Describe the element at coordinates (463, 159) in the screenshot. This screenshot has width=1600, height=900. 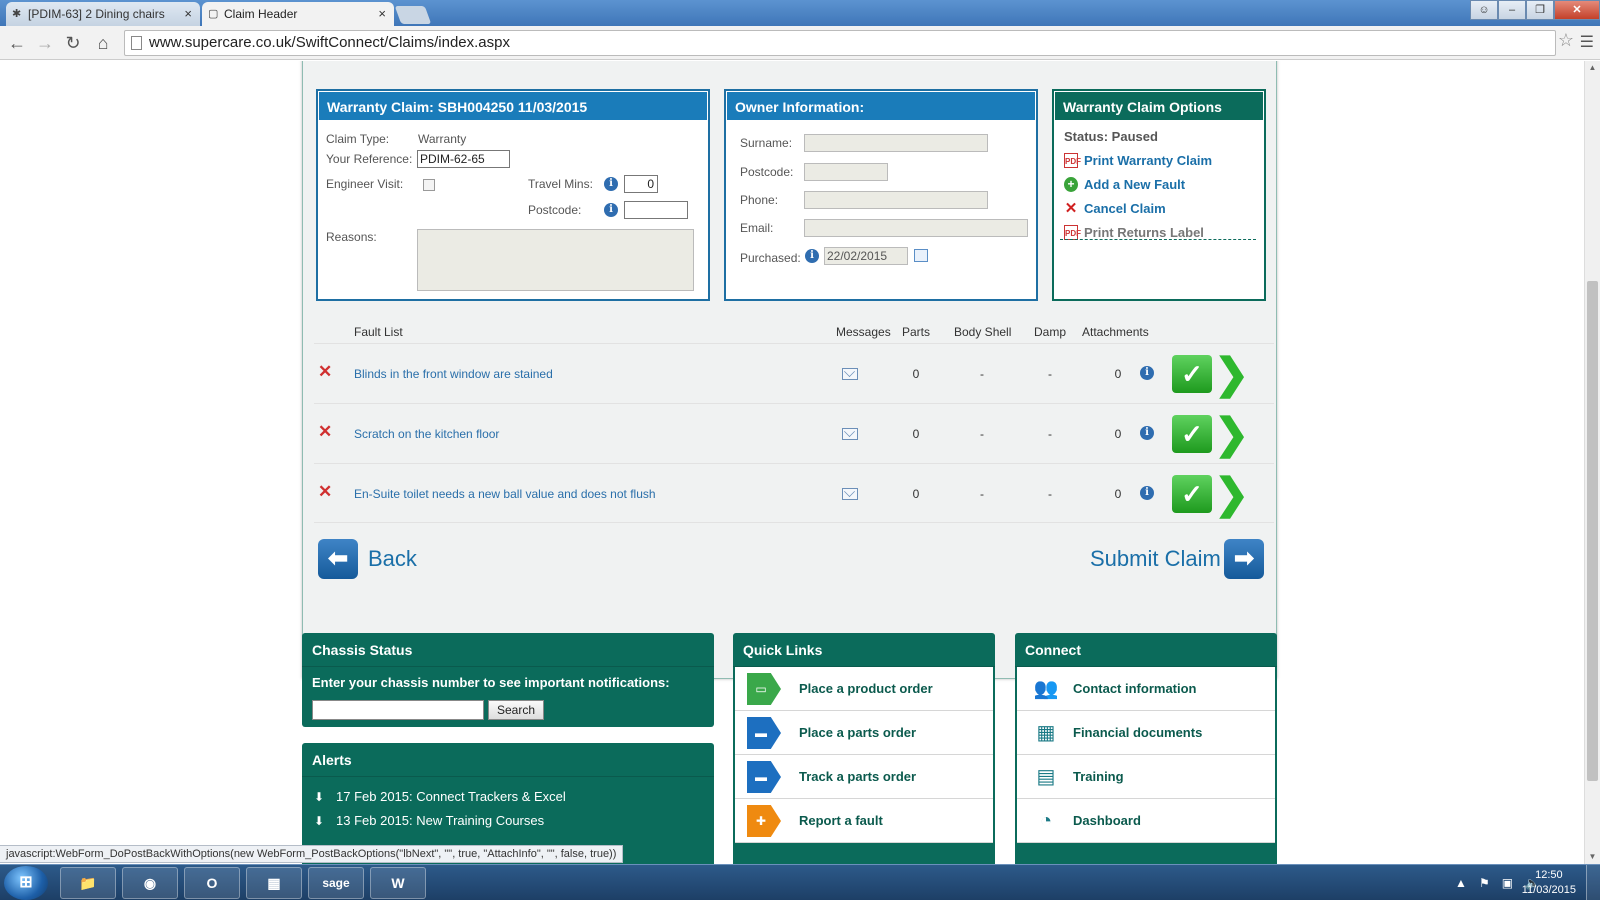
I see `your-reference-input: PDIM-62-65` at that location.